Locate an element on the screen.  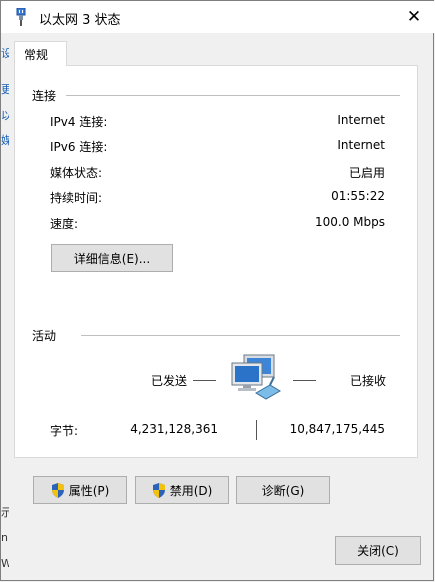
speed-value: 100.0 Mbps is located at coordinates (349, 222).